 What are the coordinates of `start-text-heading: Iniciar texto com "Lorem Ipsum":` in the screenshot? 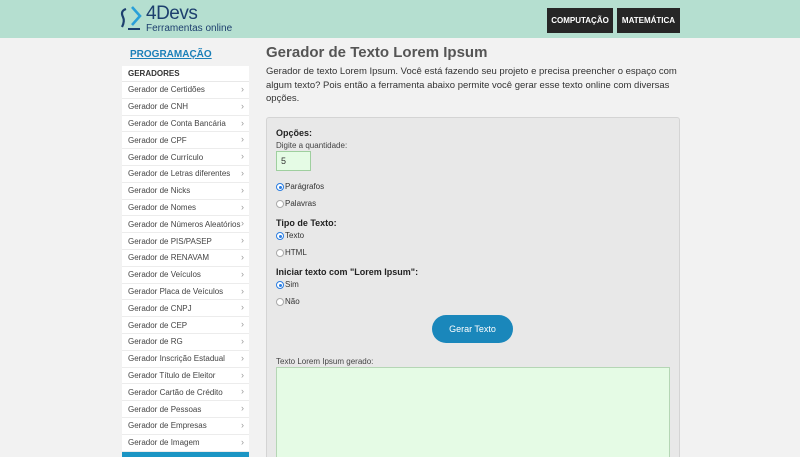 It's located at (347, 272).